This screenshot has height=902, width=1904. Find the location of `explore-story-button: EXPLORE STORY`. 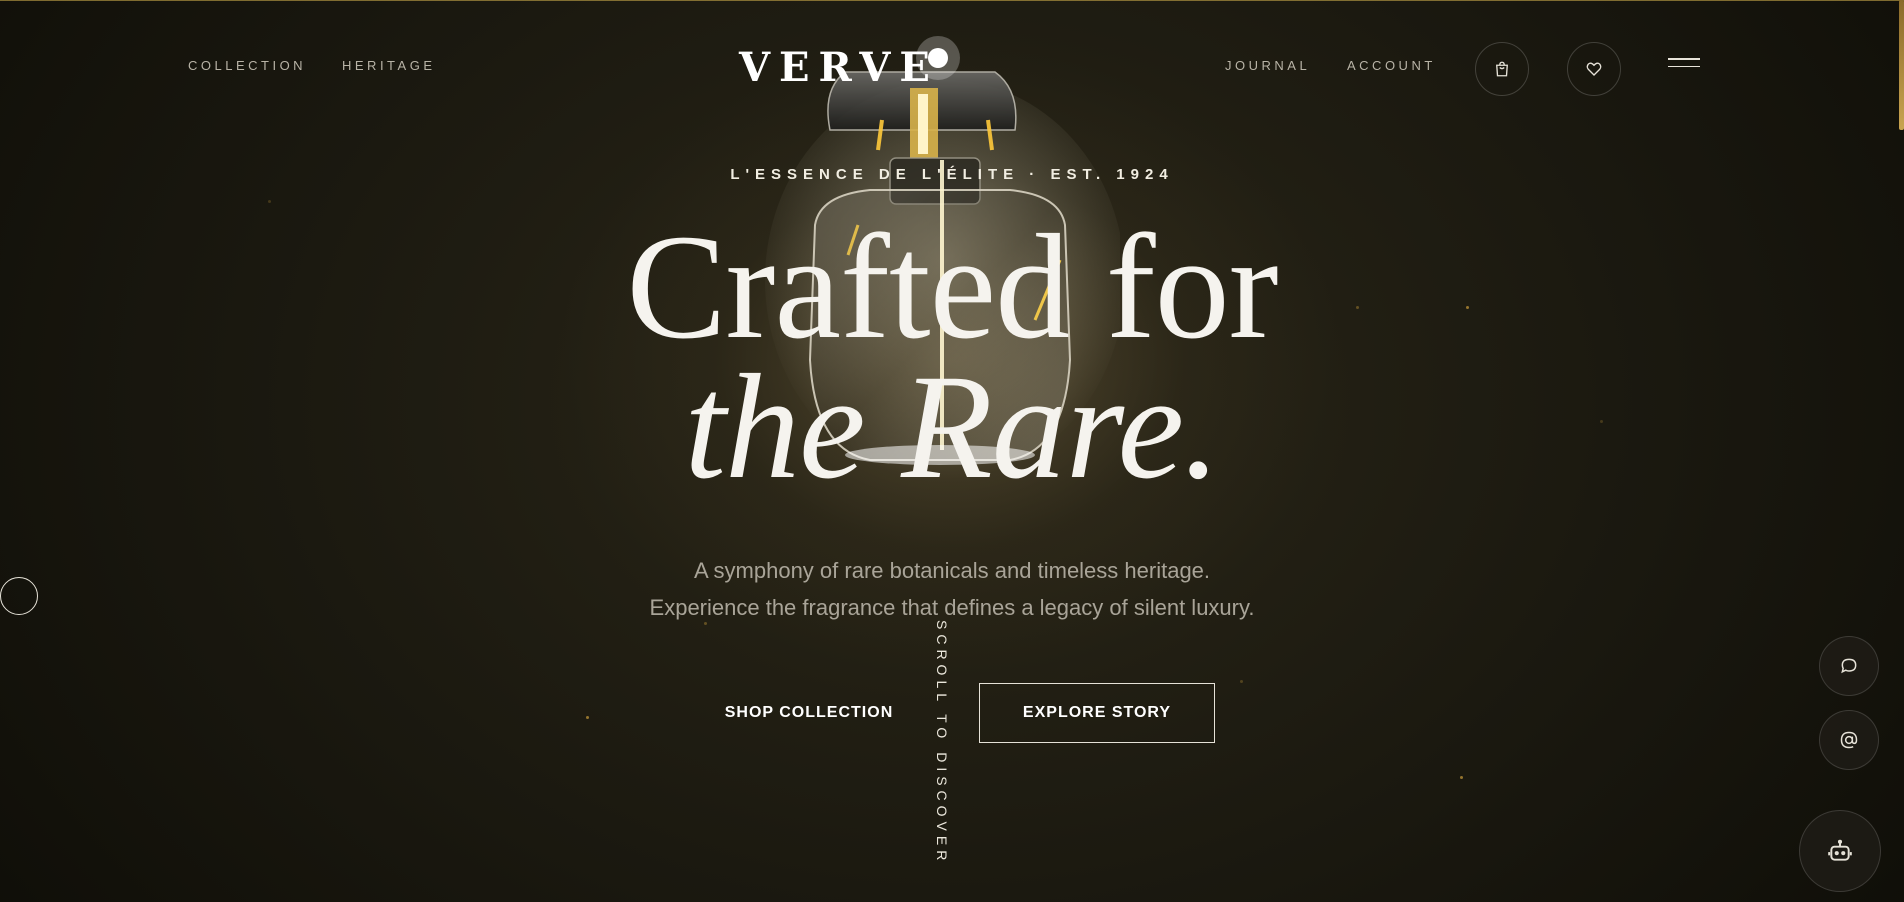

explore-story-button: EXPLORE STORY is located at coordinates (1097, 713).